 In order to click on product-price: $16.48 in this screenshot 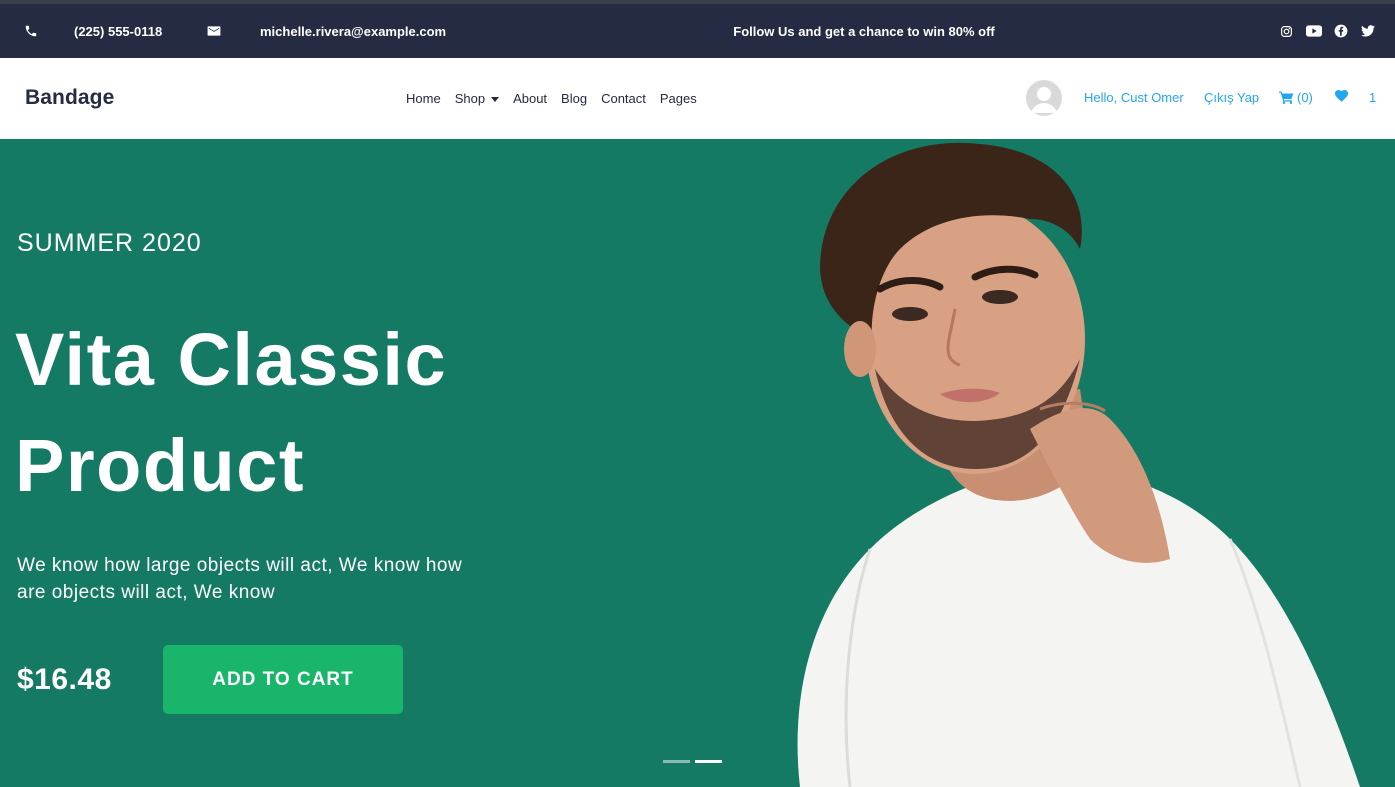, I will do `click(64, 679)`.